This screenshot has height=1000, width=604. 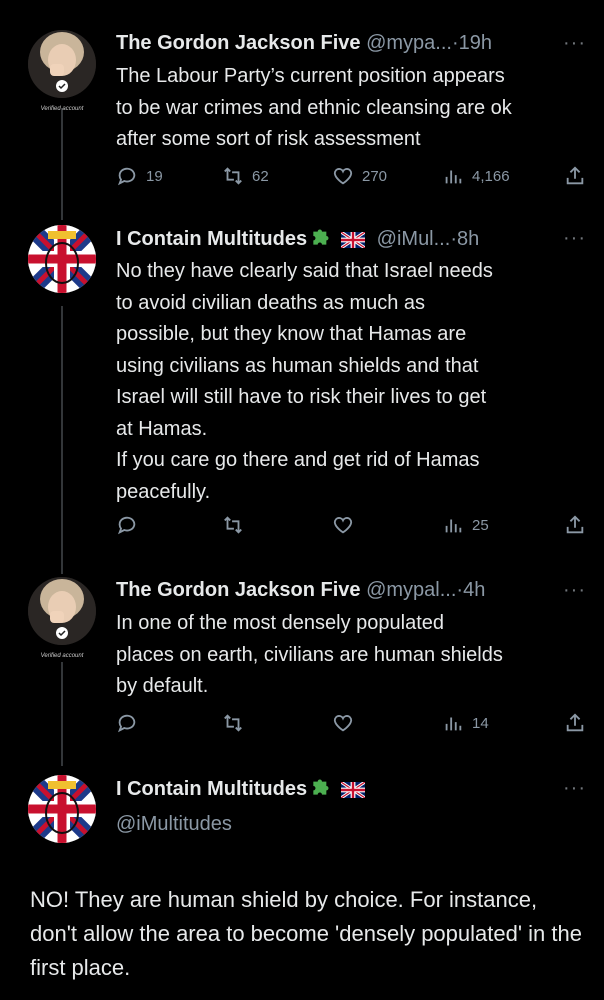 What do you see at coordinates (260, 176) in the screenshot?
I see `retweet-count: 62` at bounding box center [260, 176].